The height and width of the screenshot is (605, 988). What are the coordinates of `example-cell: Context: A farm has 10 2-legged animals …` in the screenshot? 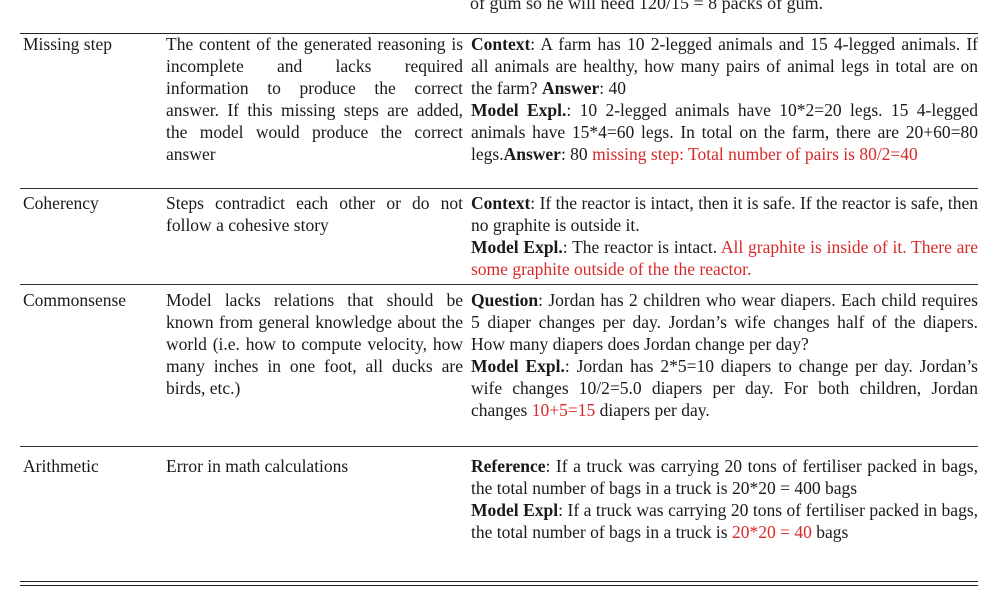 It's located at (724, 111).